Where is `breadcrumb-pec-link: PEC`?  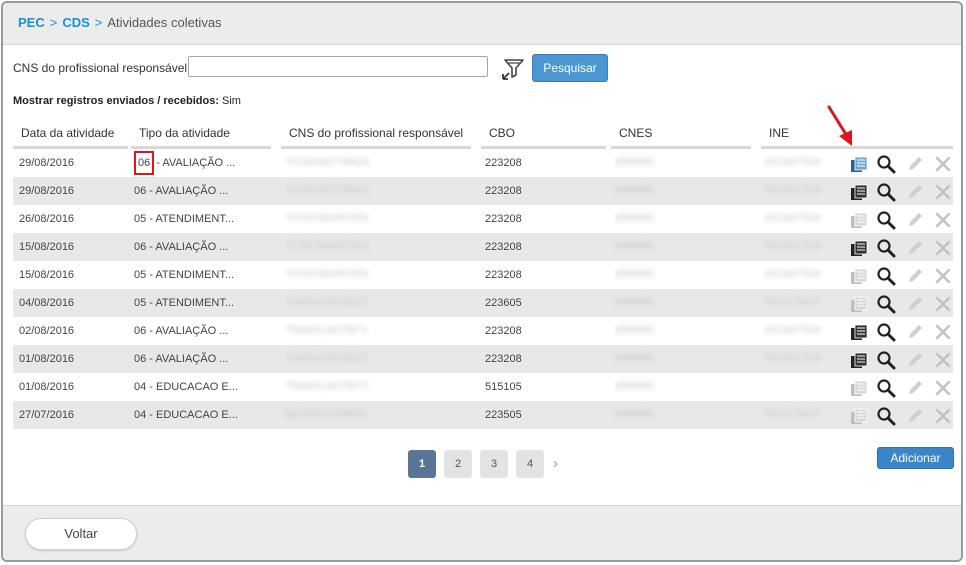
breadcrumb-pec-link: PEC is located at coordinates (31, 22).